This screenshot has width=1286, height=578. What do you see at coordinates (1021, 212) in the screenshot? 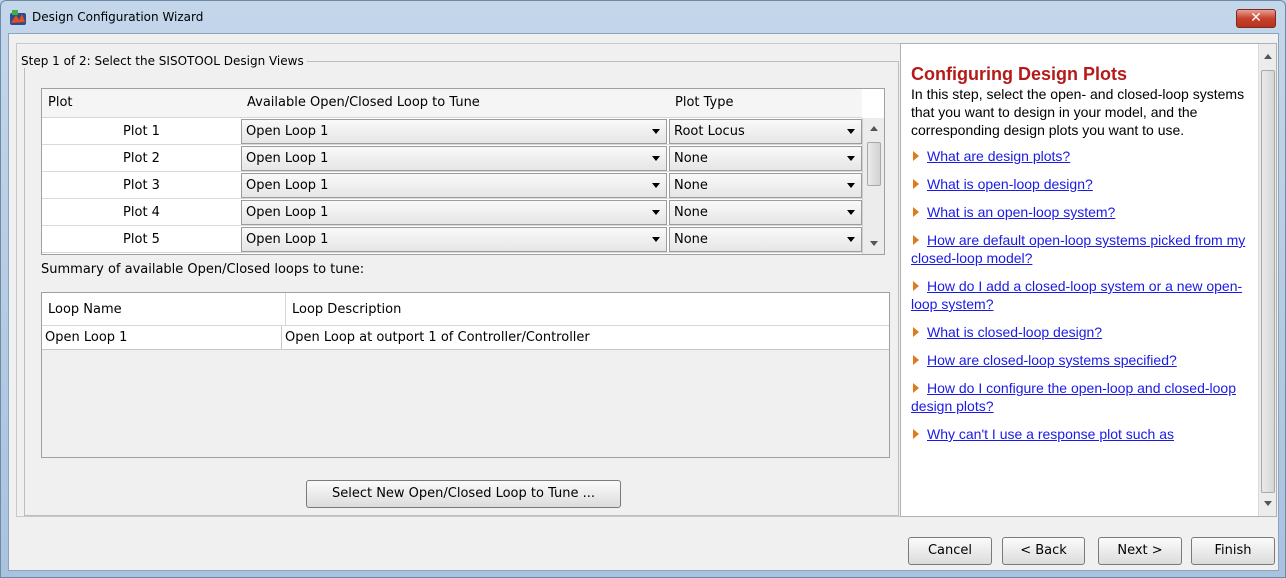
I see `help-link-text: What is an open-loop system?` at bounding box center [1021, 212].